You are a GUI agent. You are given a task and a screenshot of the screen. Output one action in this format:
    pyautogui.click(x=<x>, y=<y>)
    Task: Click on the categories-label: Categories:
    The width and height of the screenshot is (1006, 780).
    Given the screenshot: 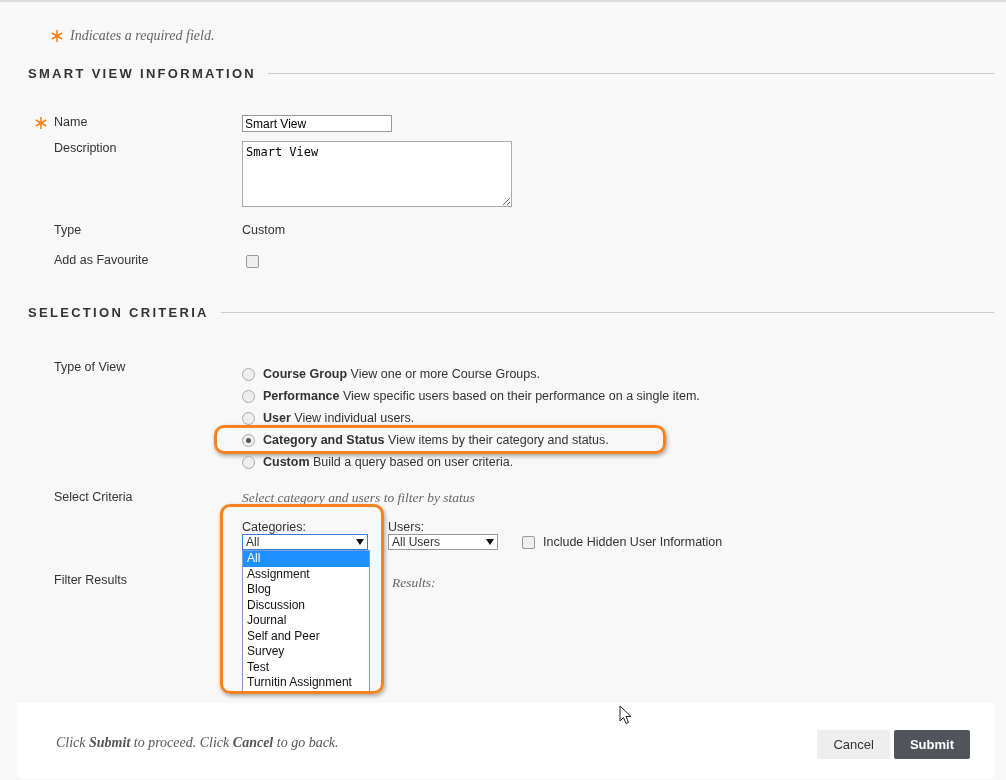 What is the action you would take?
    pyautogui.click(x=274, y=527)
    